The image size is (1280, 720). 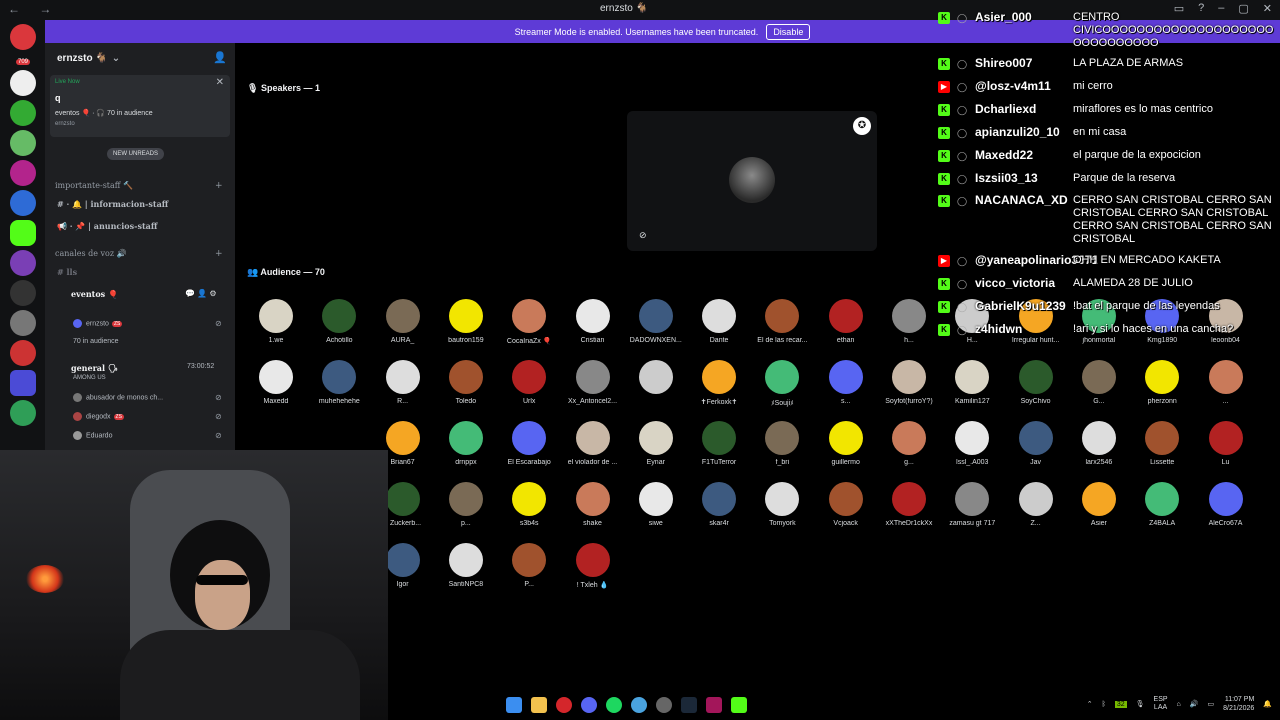 I want to click on discord-icon, so click(x=589, y=705).